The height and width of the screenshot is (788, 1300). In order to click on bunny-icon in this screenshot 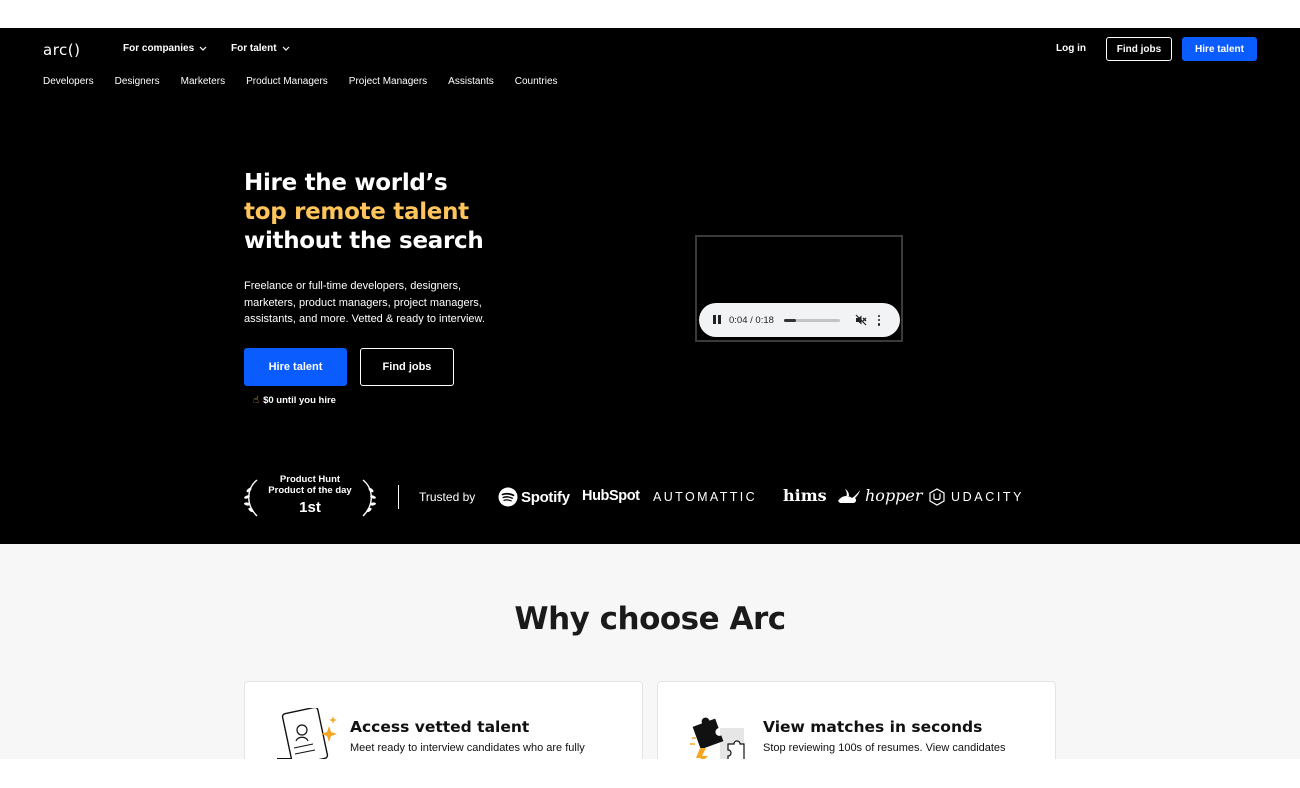, I will do `click(849, 495)`.